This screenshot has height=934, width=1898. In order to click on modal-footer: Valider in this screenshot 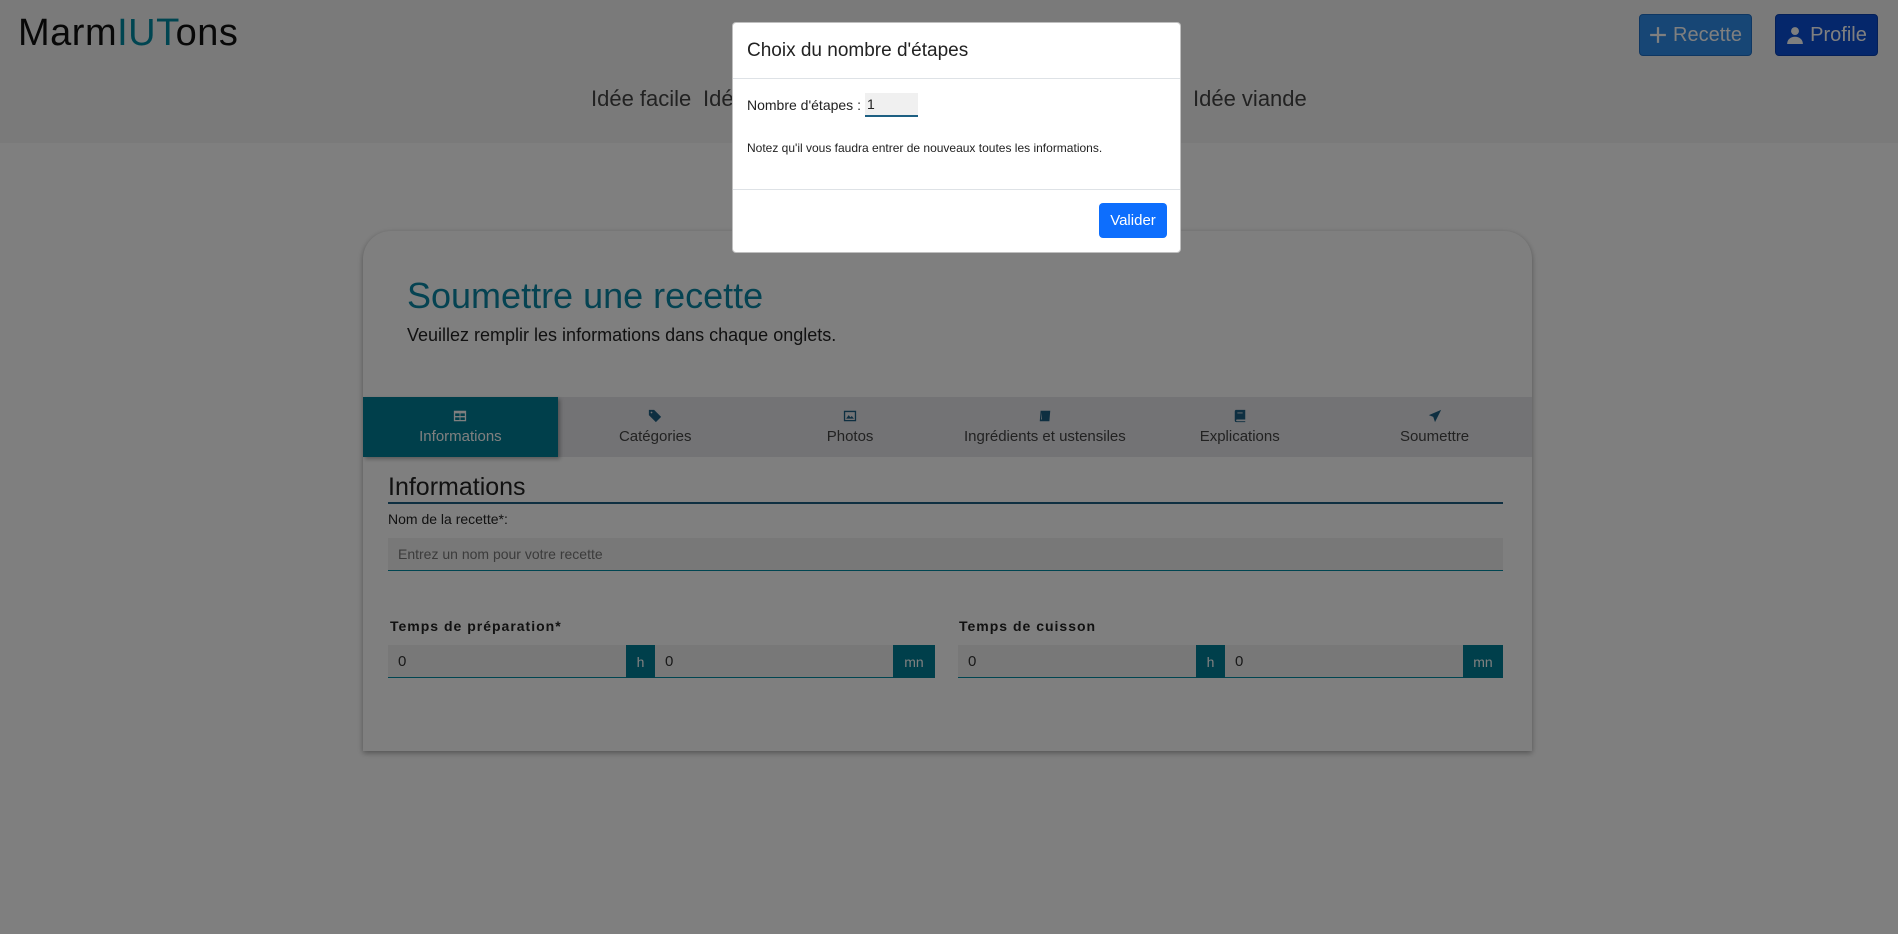, I will do `click(956, 221)`.